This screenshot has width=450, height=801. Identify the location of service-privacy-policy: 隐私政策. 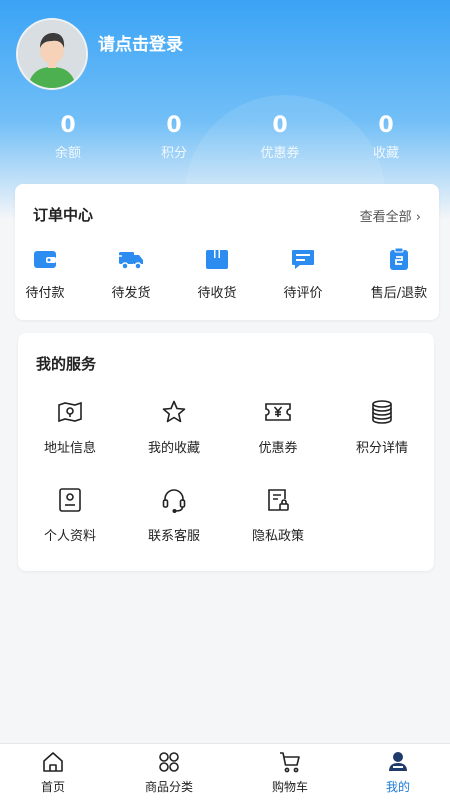
(278, 515).